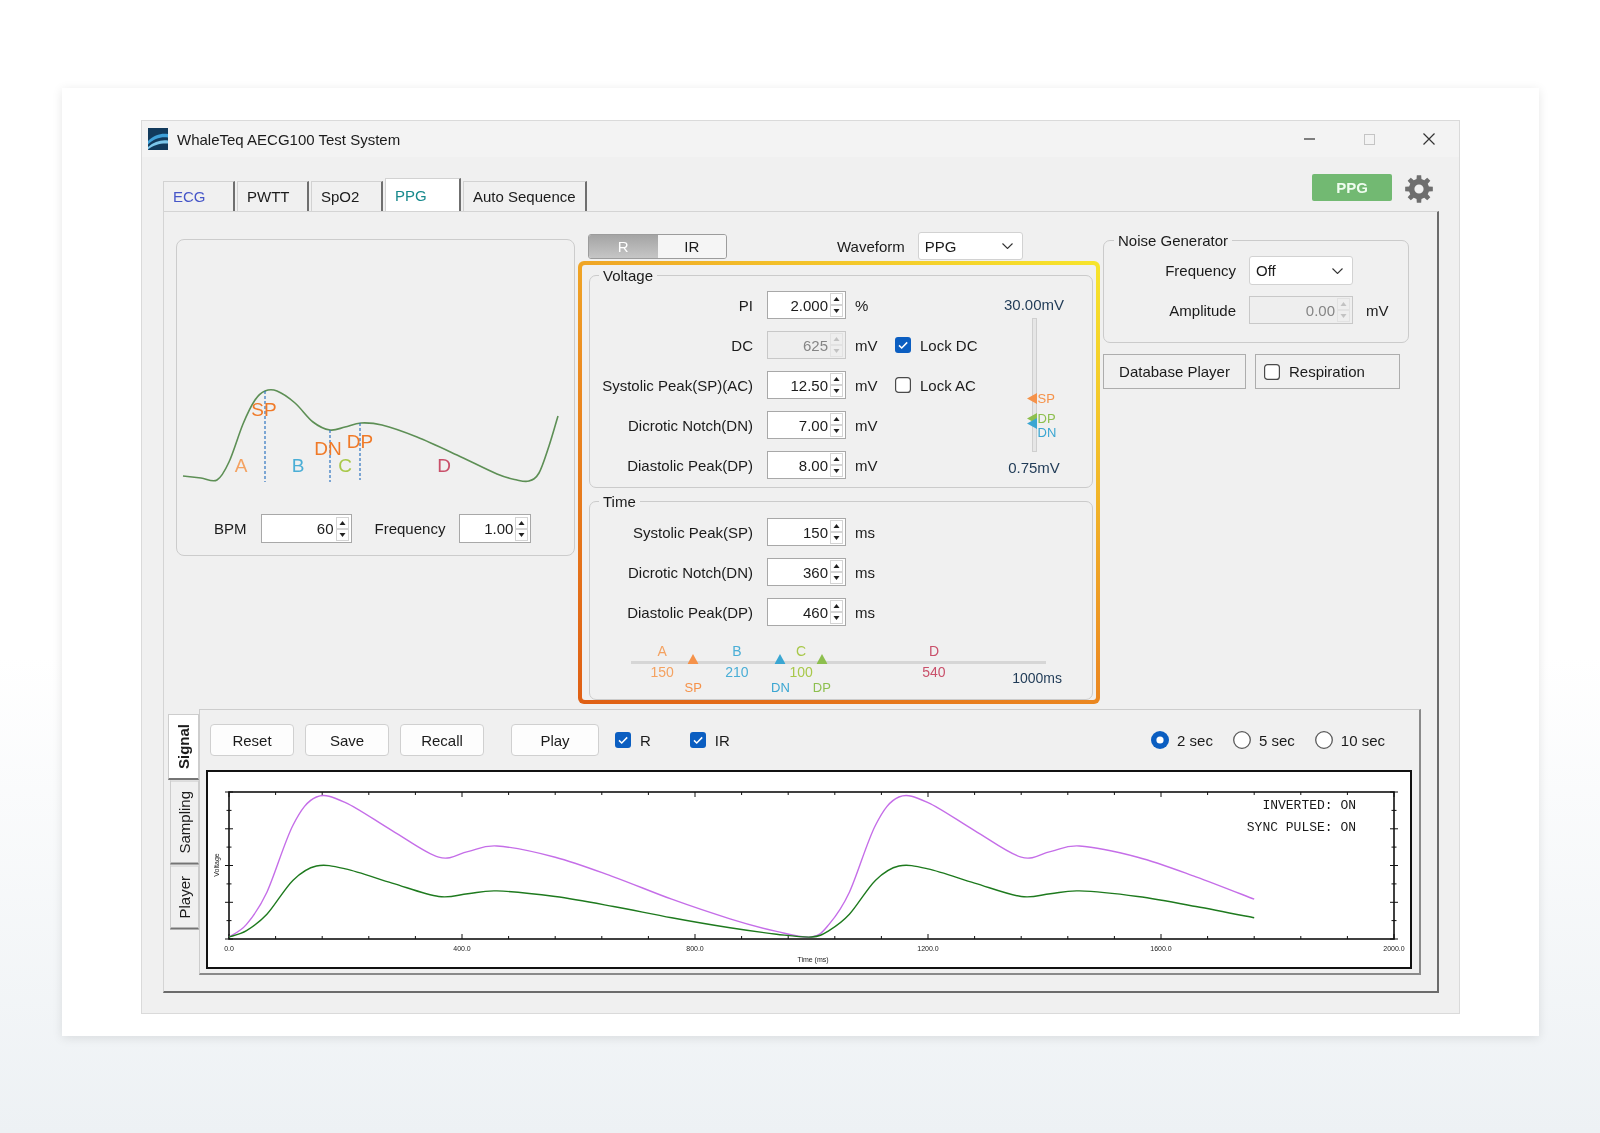 Image resolution: width=1600 pixels, height=1133 pixels. What do you see at coordinates (252, 740) in the screenshot?
I see `toolbar-button: Reset` at bounding box center [252, 740].